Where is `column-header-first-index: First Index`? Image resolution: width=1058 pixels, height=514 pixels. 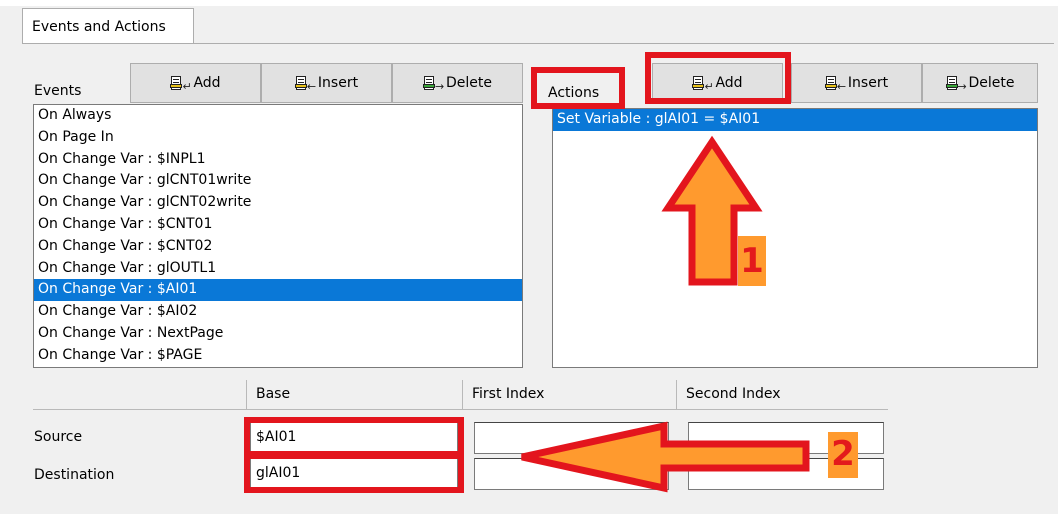 column-header-first-index: First Index is located at coordinates (508, 394).